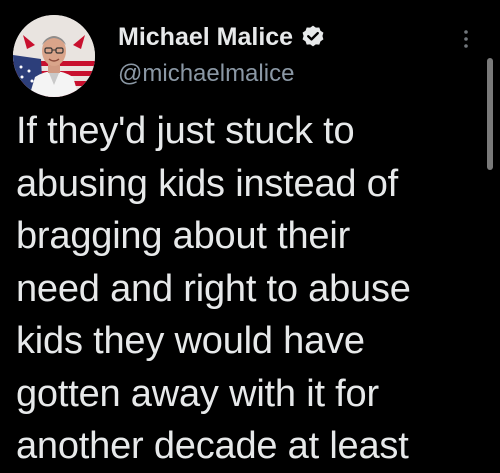 The width and height of the screenshot is (500, 473). What do you see at coordinates (490, 114) in the screenshot?
I see `scrollbar` at bounding box center [490, 114].